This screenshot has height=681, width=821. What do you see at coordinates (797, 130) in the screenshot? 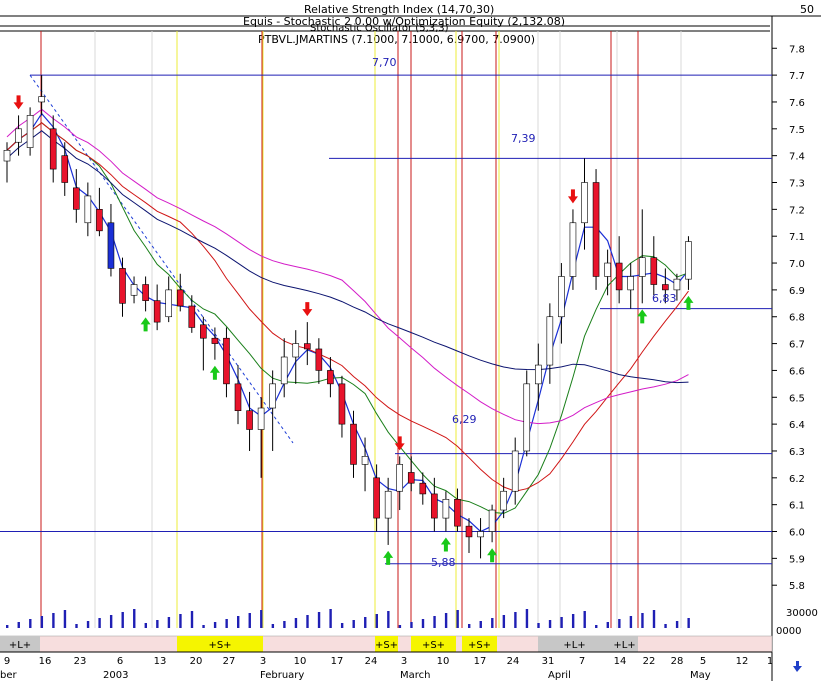
I see `y-tick-label: 7.5` at bounding box center [797, 130].